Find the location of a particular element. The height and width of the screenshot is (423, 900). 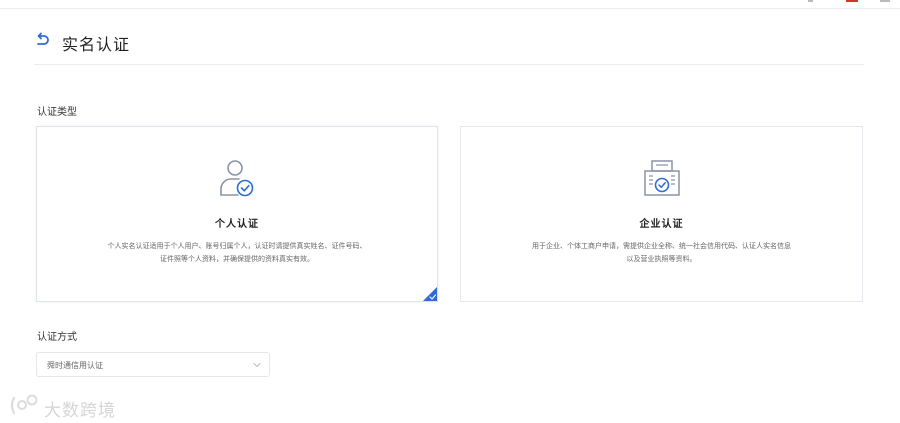

building-verified-icon is located at coordinates (661, 178).